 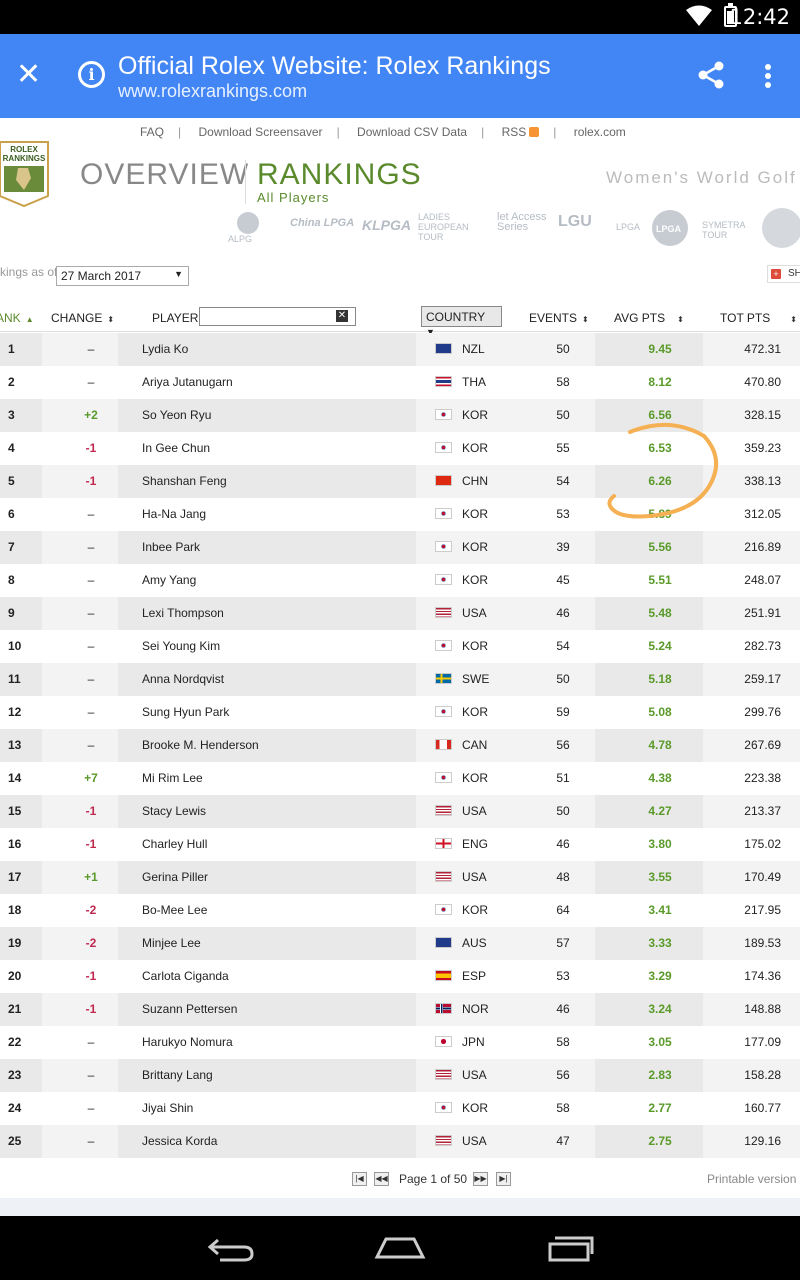 I want to click on download-csv-link: Download CSV Data, so click(x=412, y=132).